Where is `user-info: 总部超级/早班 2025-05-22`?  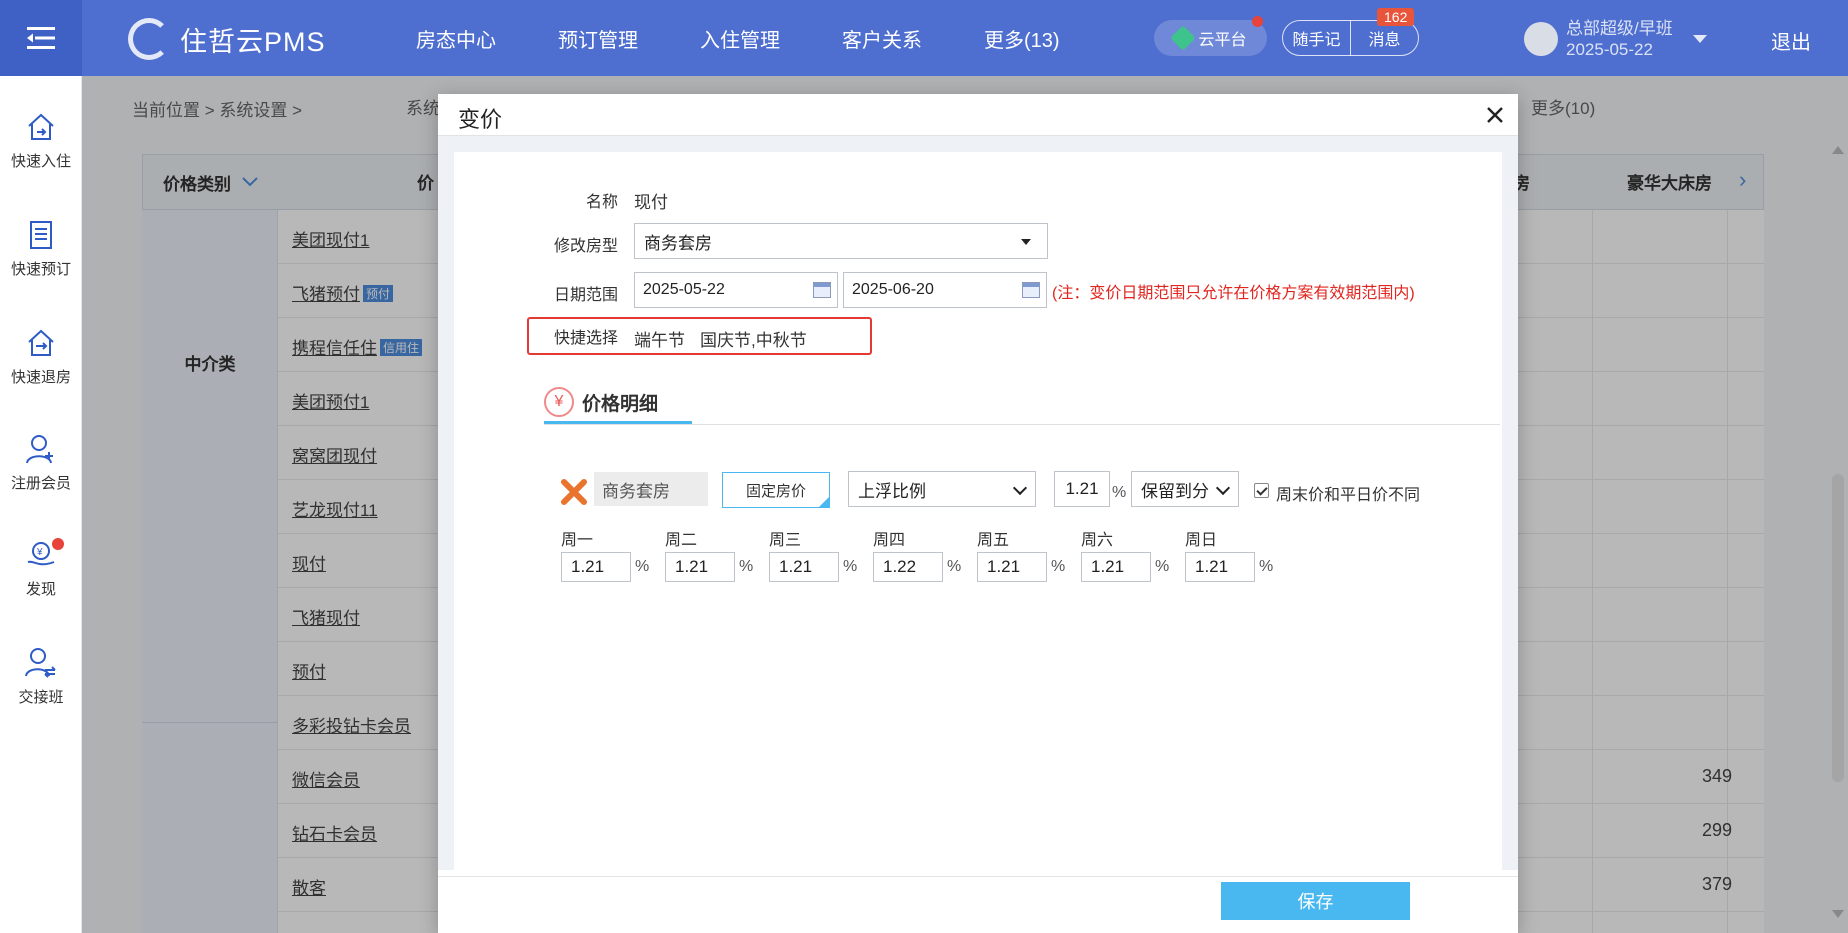 user-info: 总部超级/早班 2025-05-22 is located at coordinates (1619, 39).